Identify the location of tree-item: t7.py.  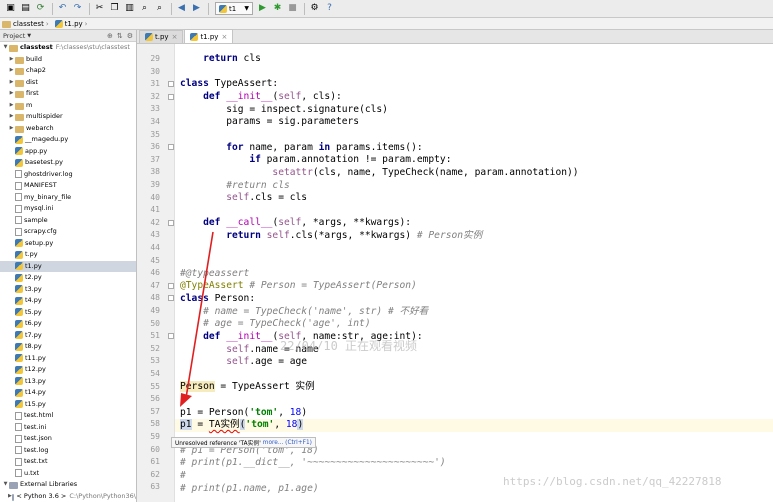
(68, 336).